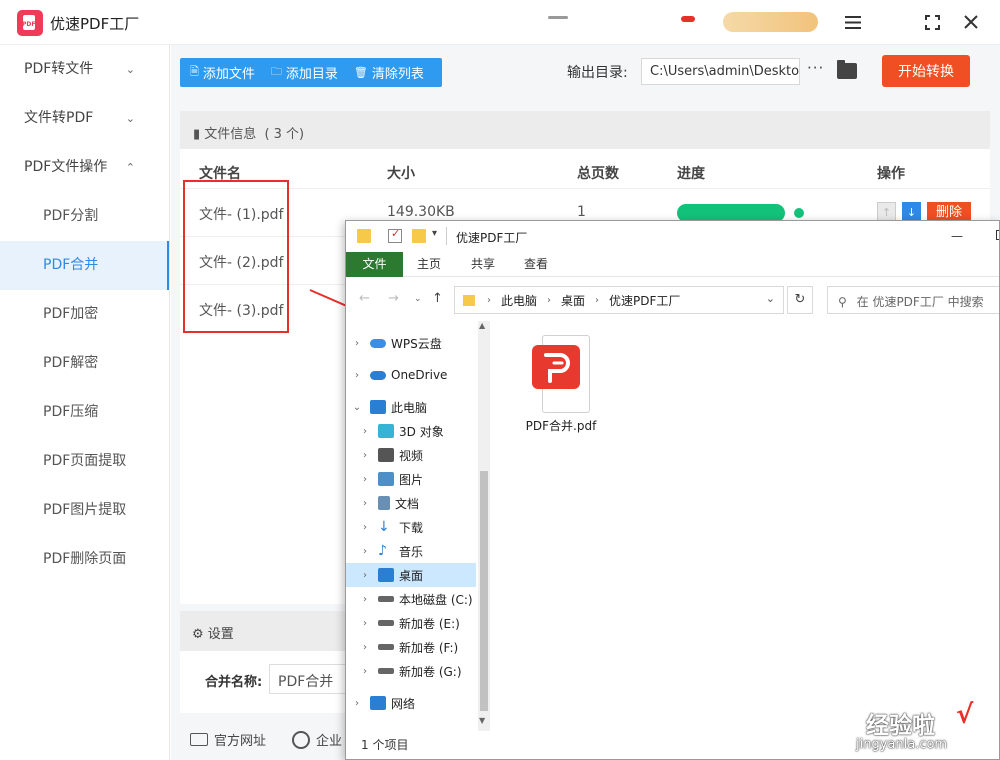  What do you see at coordinates (84, 363) in the screenshot?
I see `sidebar-item-pdf-decrypt: PDF解密` at bounding box center [84, 363].